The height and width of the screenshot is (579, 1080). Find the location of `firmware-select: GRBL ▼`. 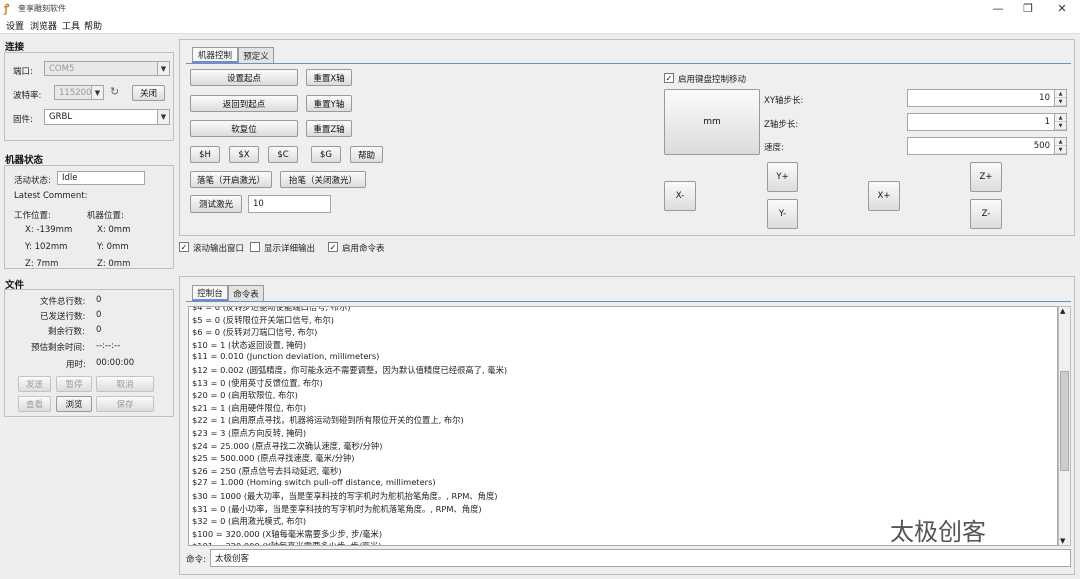

firmware-select: GRBL ▼ is located at coordinates (107, 117).